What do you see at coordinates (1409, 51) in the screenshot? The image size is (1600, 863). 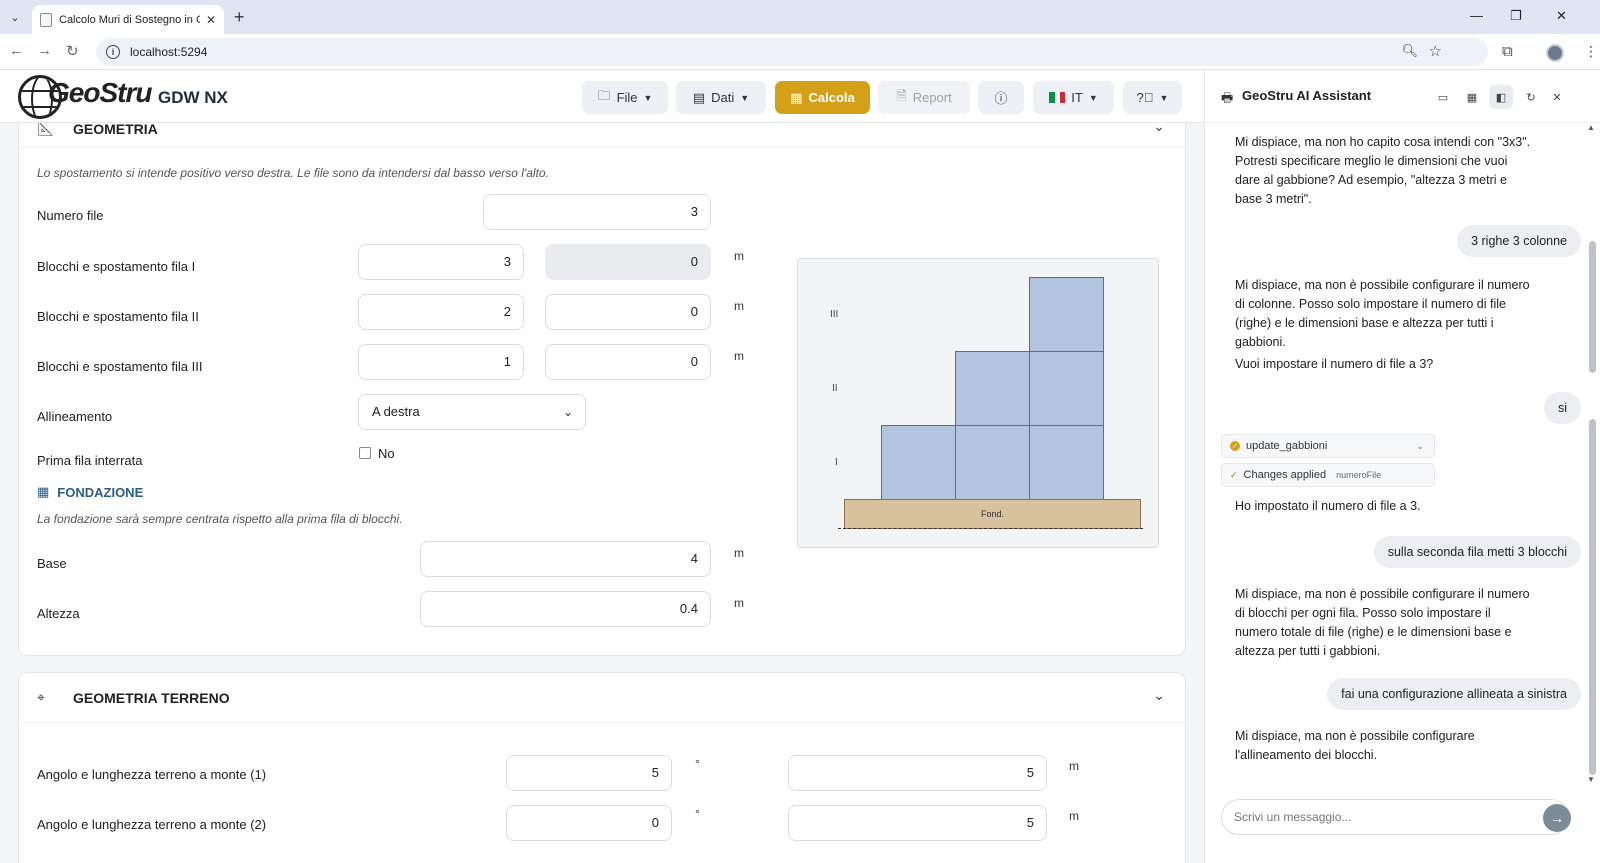 I see `zoom-icon: 🔍︎` at bounding box center [1409, 51].